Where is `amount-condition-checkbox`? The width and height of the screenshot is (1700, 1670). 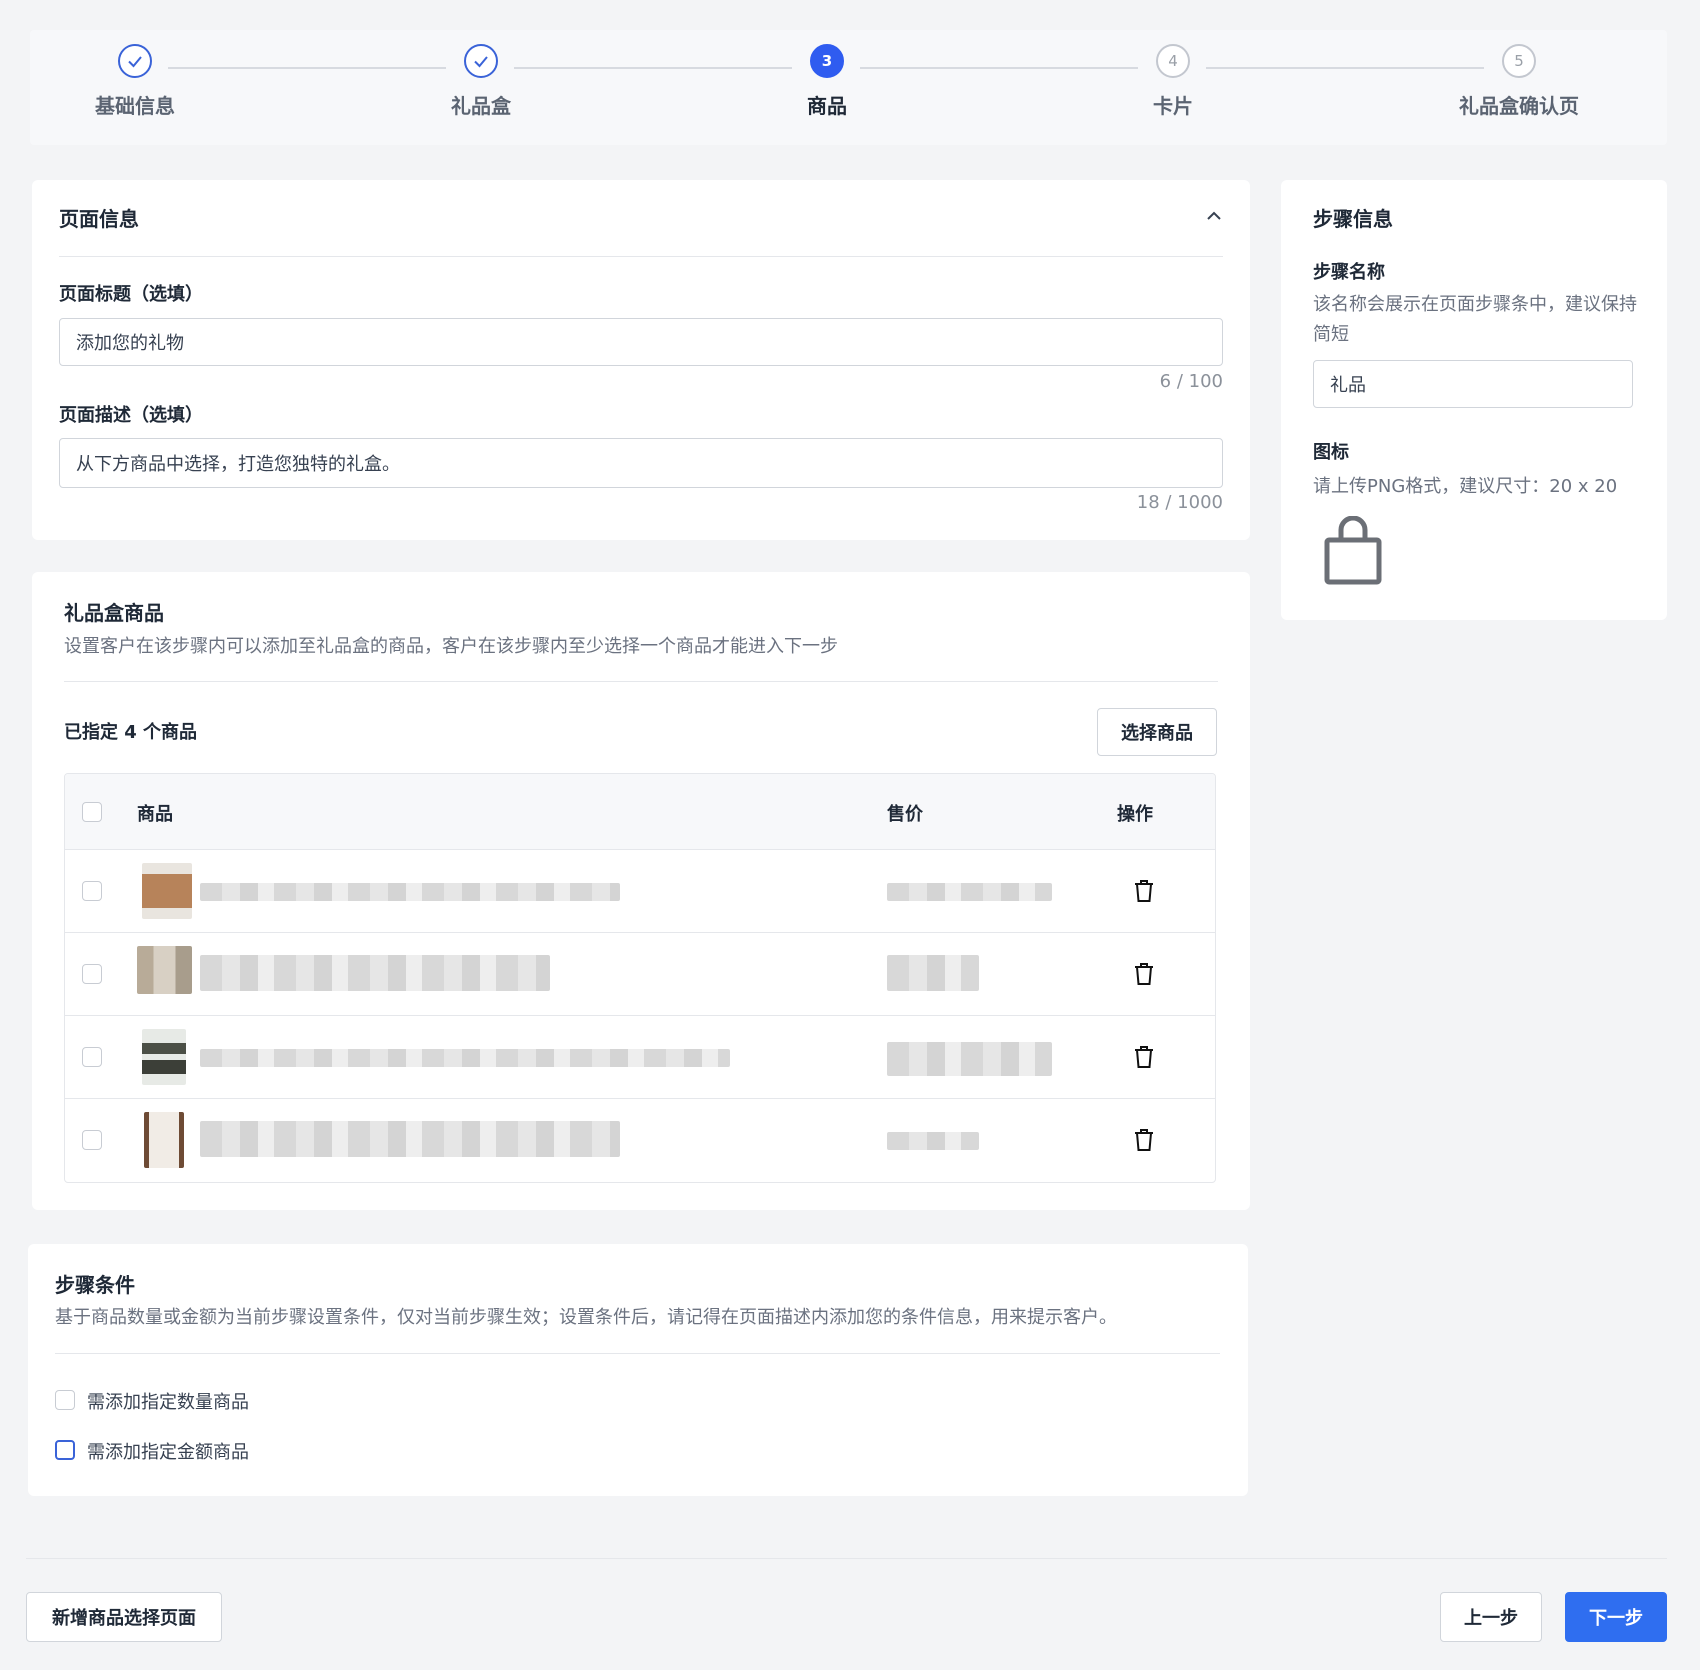
amount-condition-checkbox is located at coordinates (65, 1450).